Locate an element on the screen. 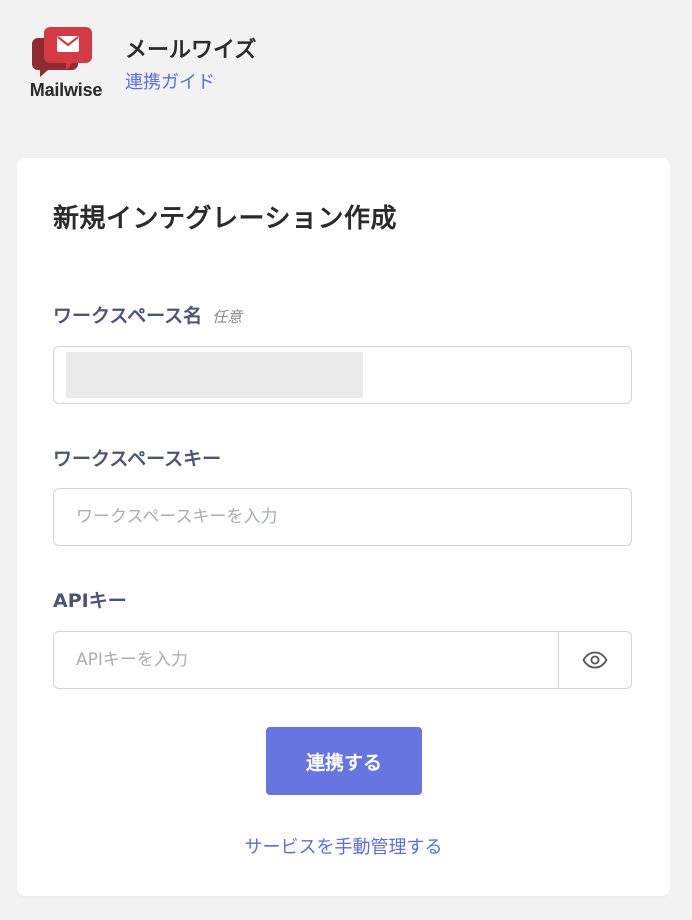 This screenshot has width=692, height=920. mailwise-logo: Mailwise is located at coordinates (66, 63).